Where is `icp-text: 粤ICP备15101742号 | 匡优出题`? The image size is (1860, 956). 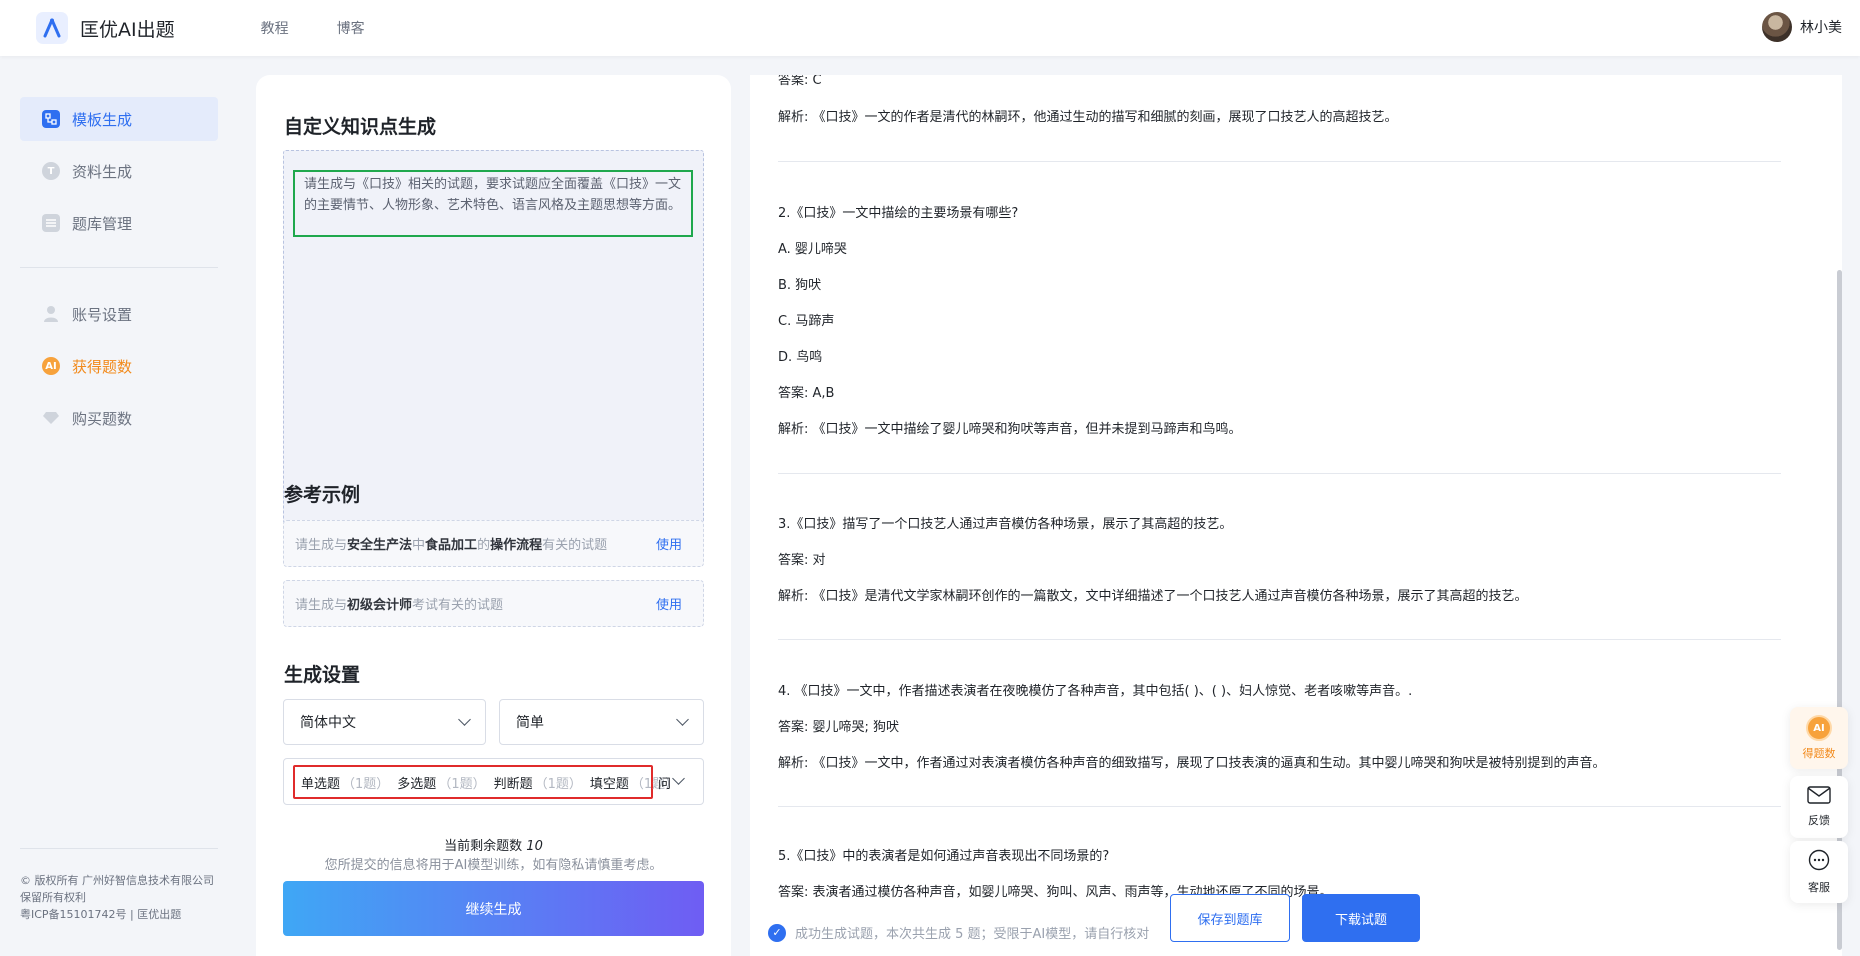 icp-text: 粤ICP备15101742号 | 匡优出题 is located at coordinates (120, 914).